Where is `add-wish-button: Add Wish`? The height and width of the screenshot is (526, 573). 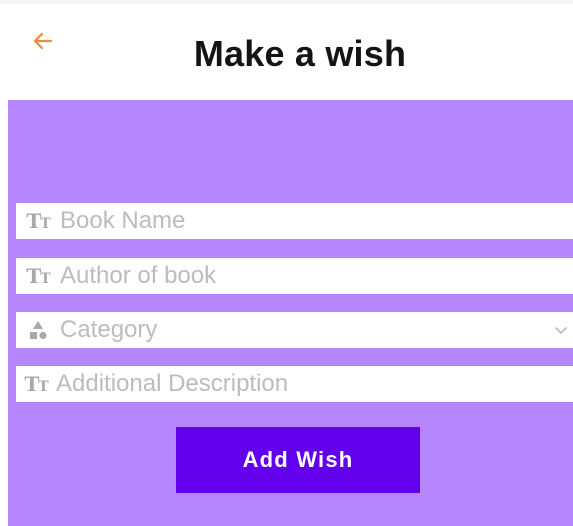
add-wish-button: Add Wish is located at coordinates (298, 460).